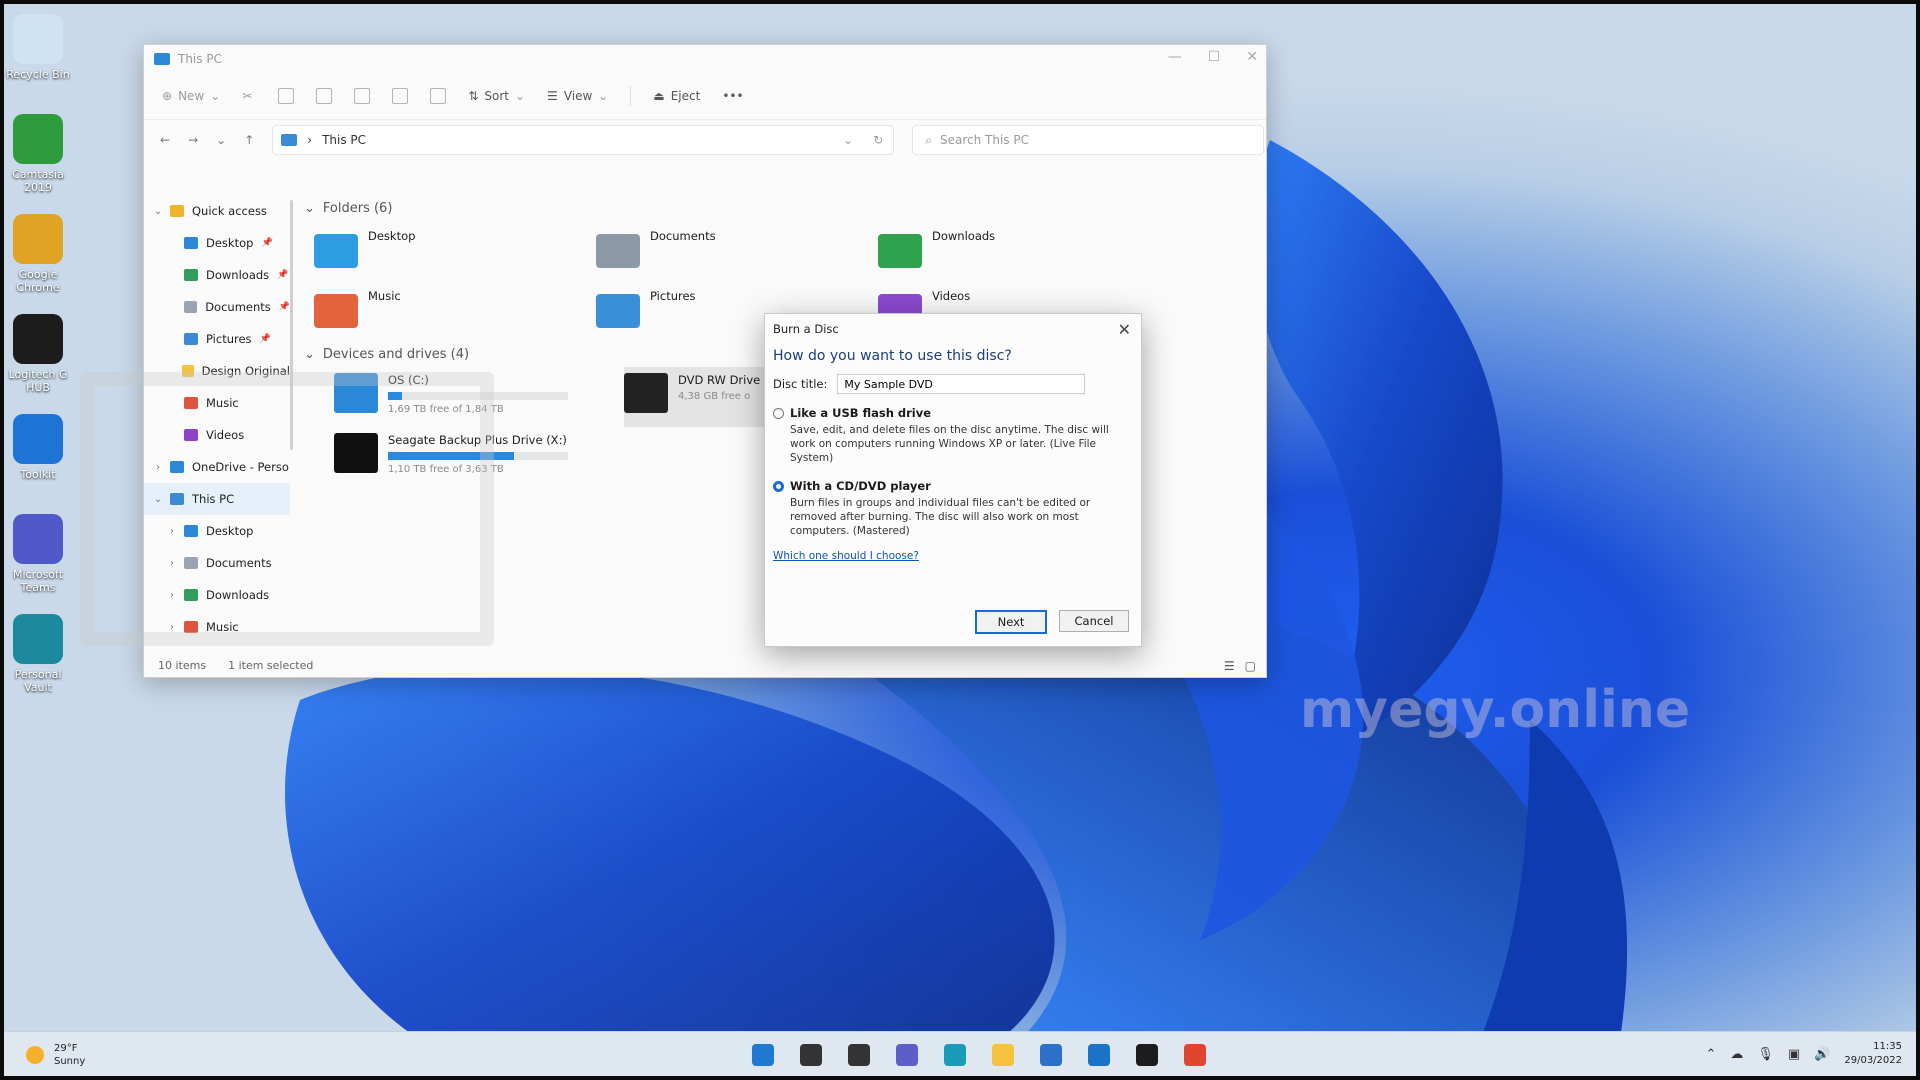  Describe the element at coordinates (165, 140) in the screenshot. I see `back-icon: ←` at that location.